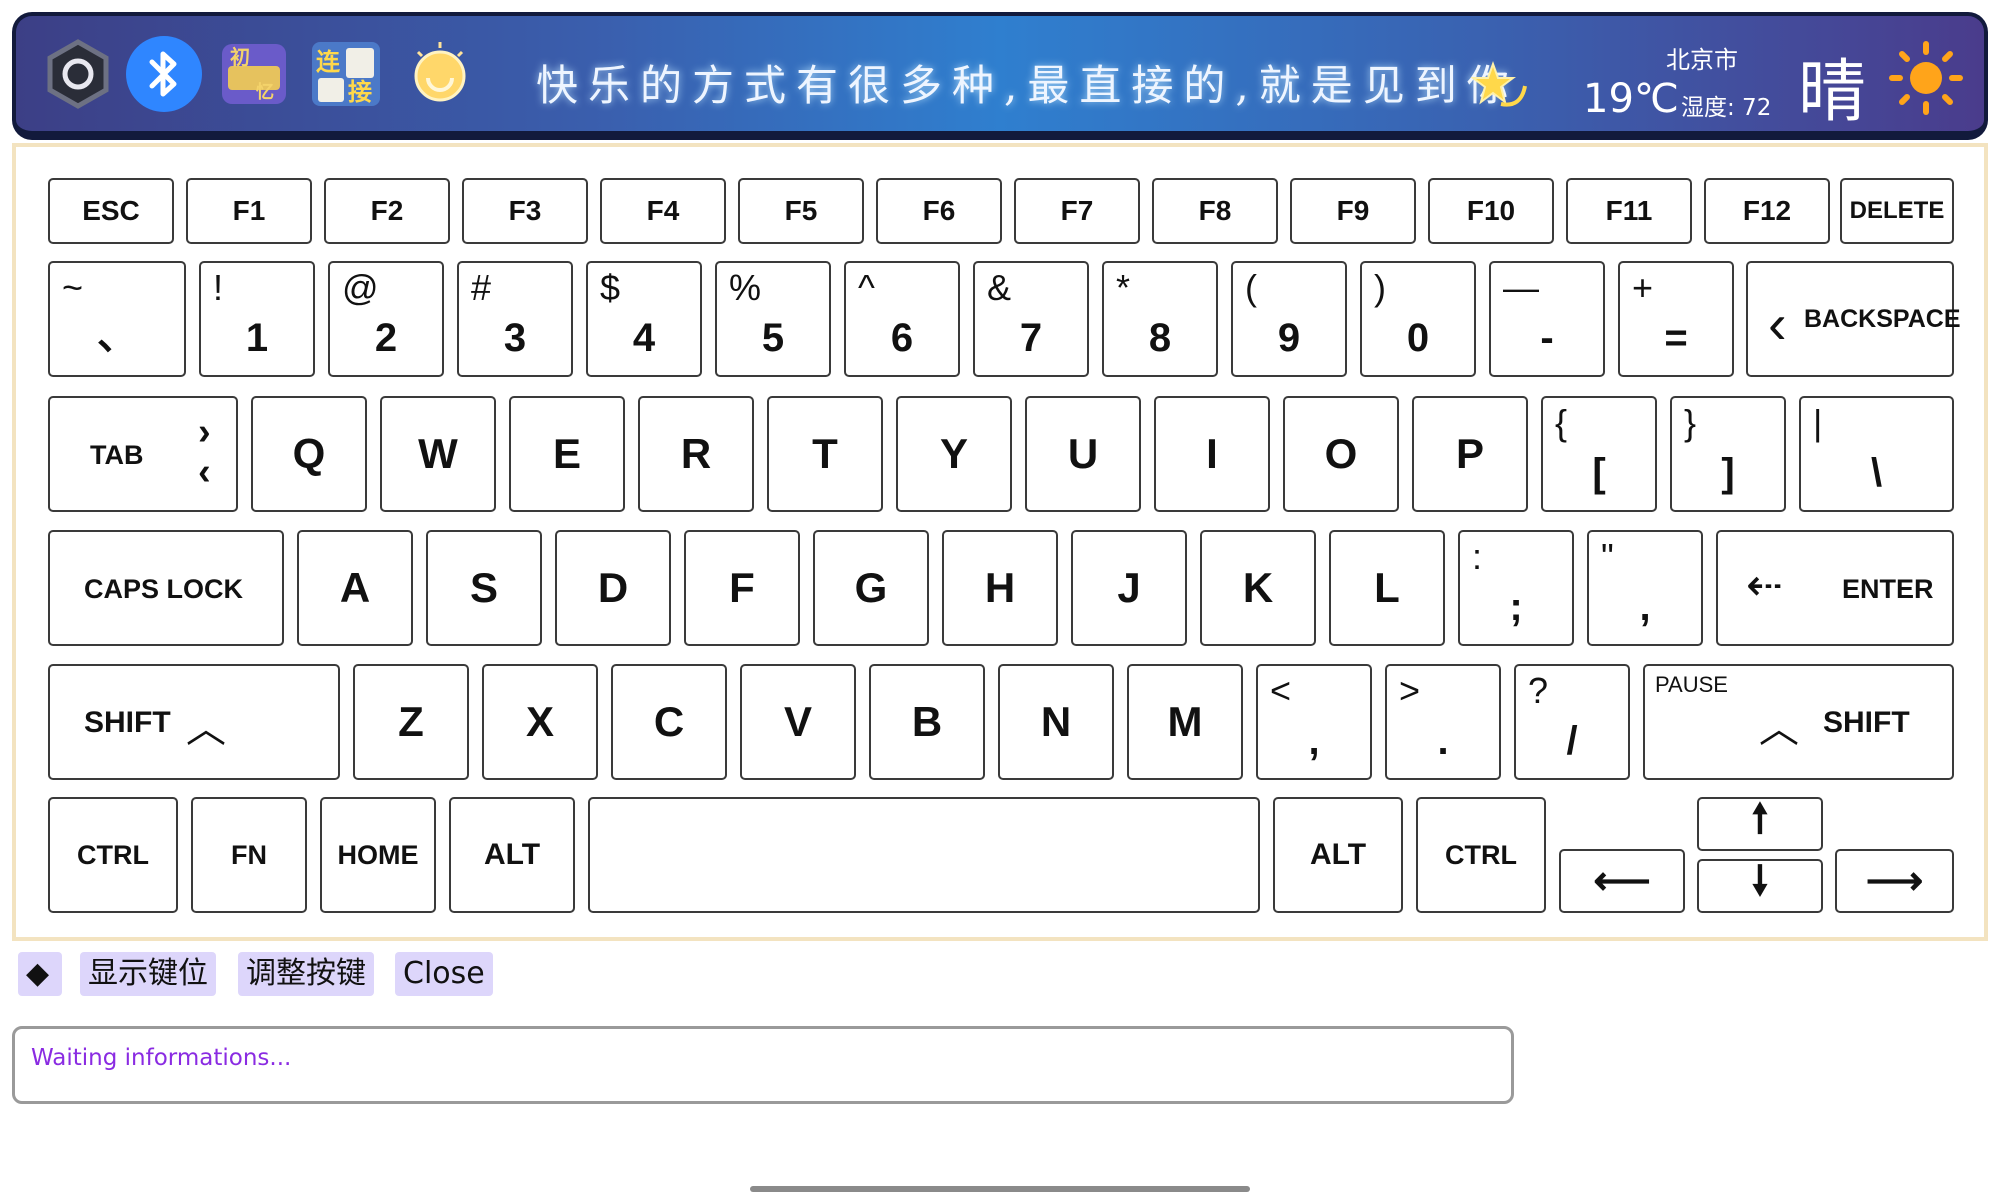 The width and height of the screenshot is (2000, 1200). I want to click on key-left-ctrl: CTRL, so click(113, 855).